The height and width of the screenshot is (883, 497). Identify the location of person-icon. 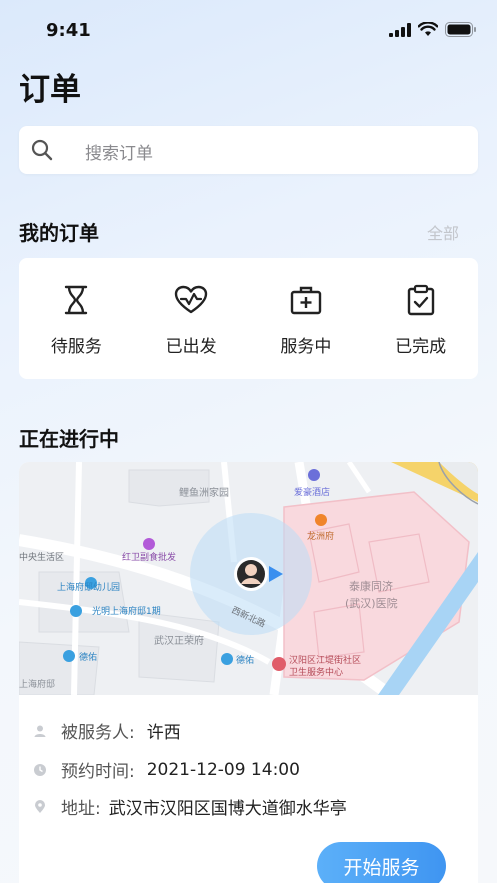
(40, 731).